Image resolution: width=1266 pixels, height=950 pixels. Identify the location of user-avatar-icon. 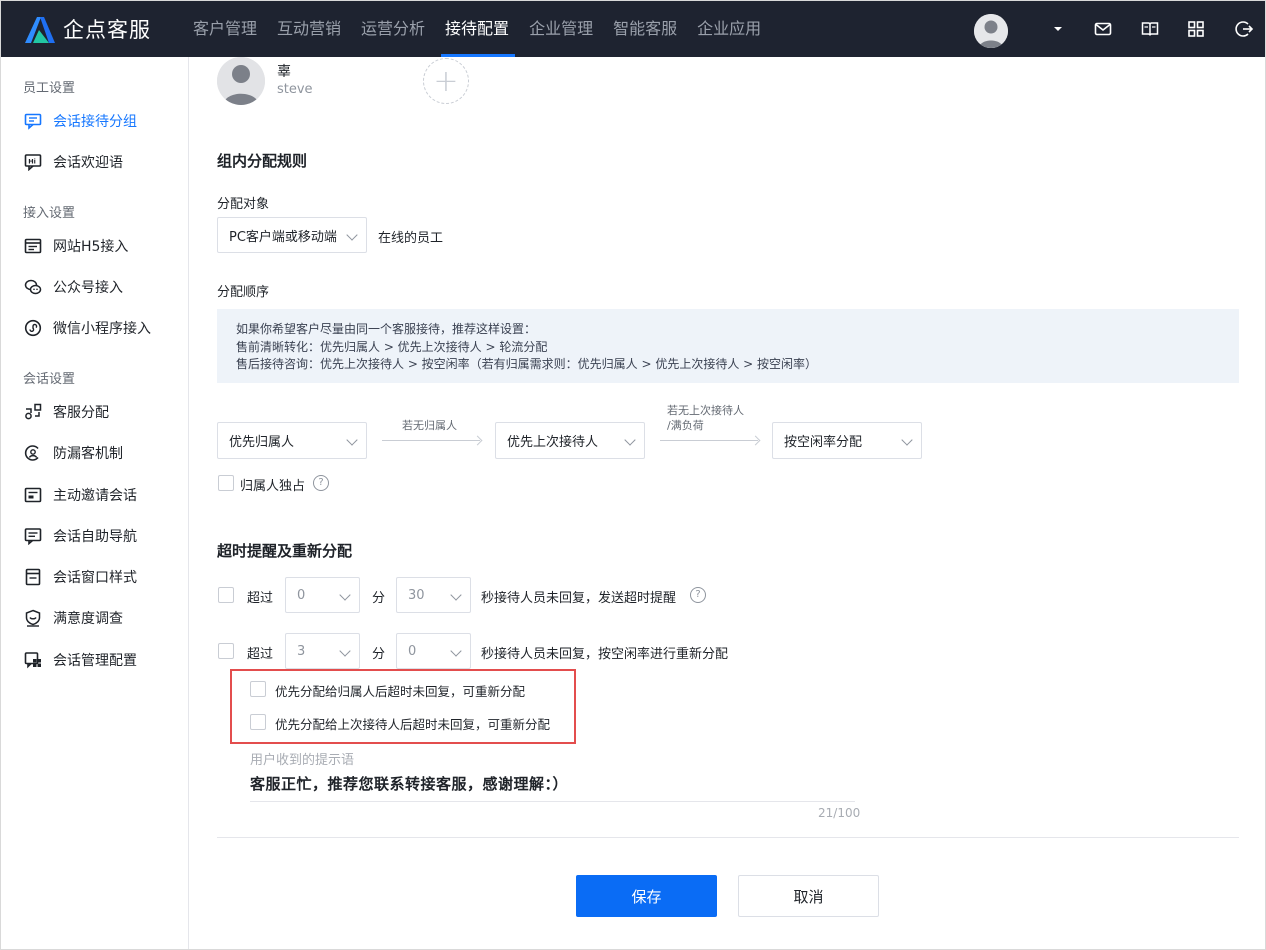
(991, 31).